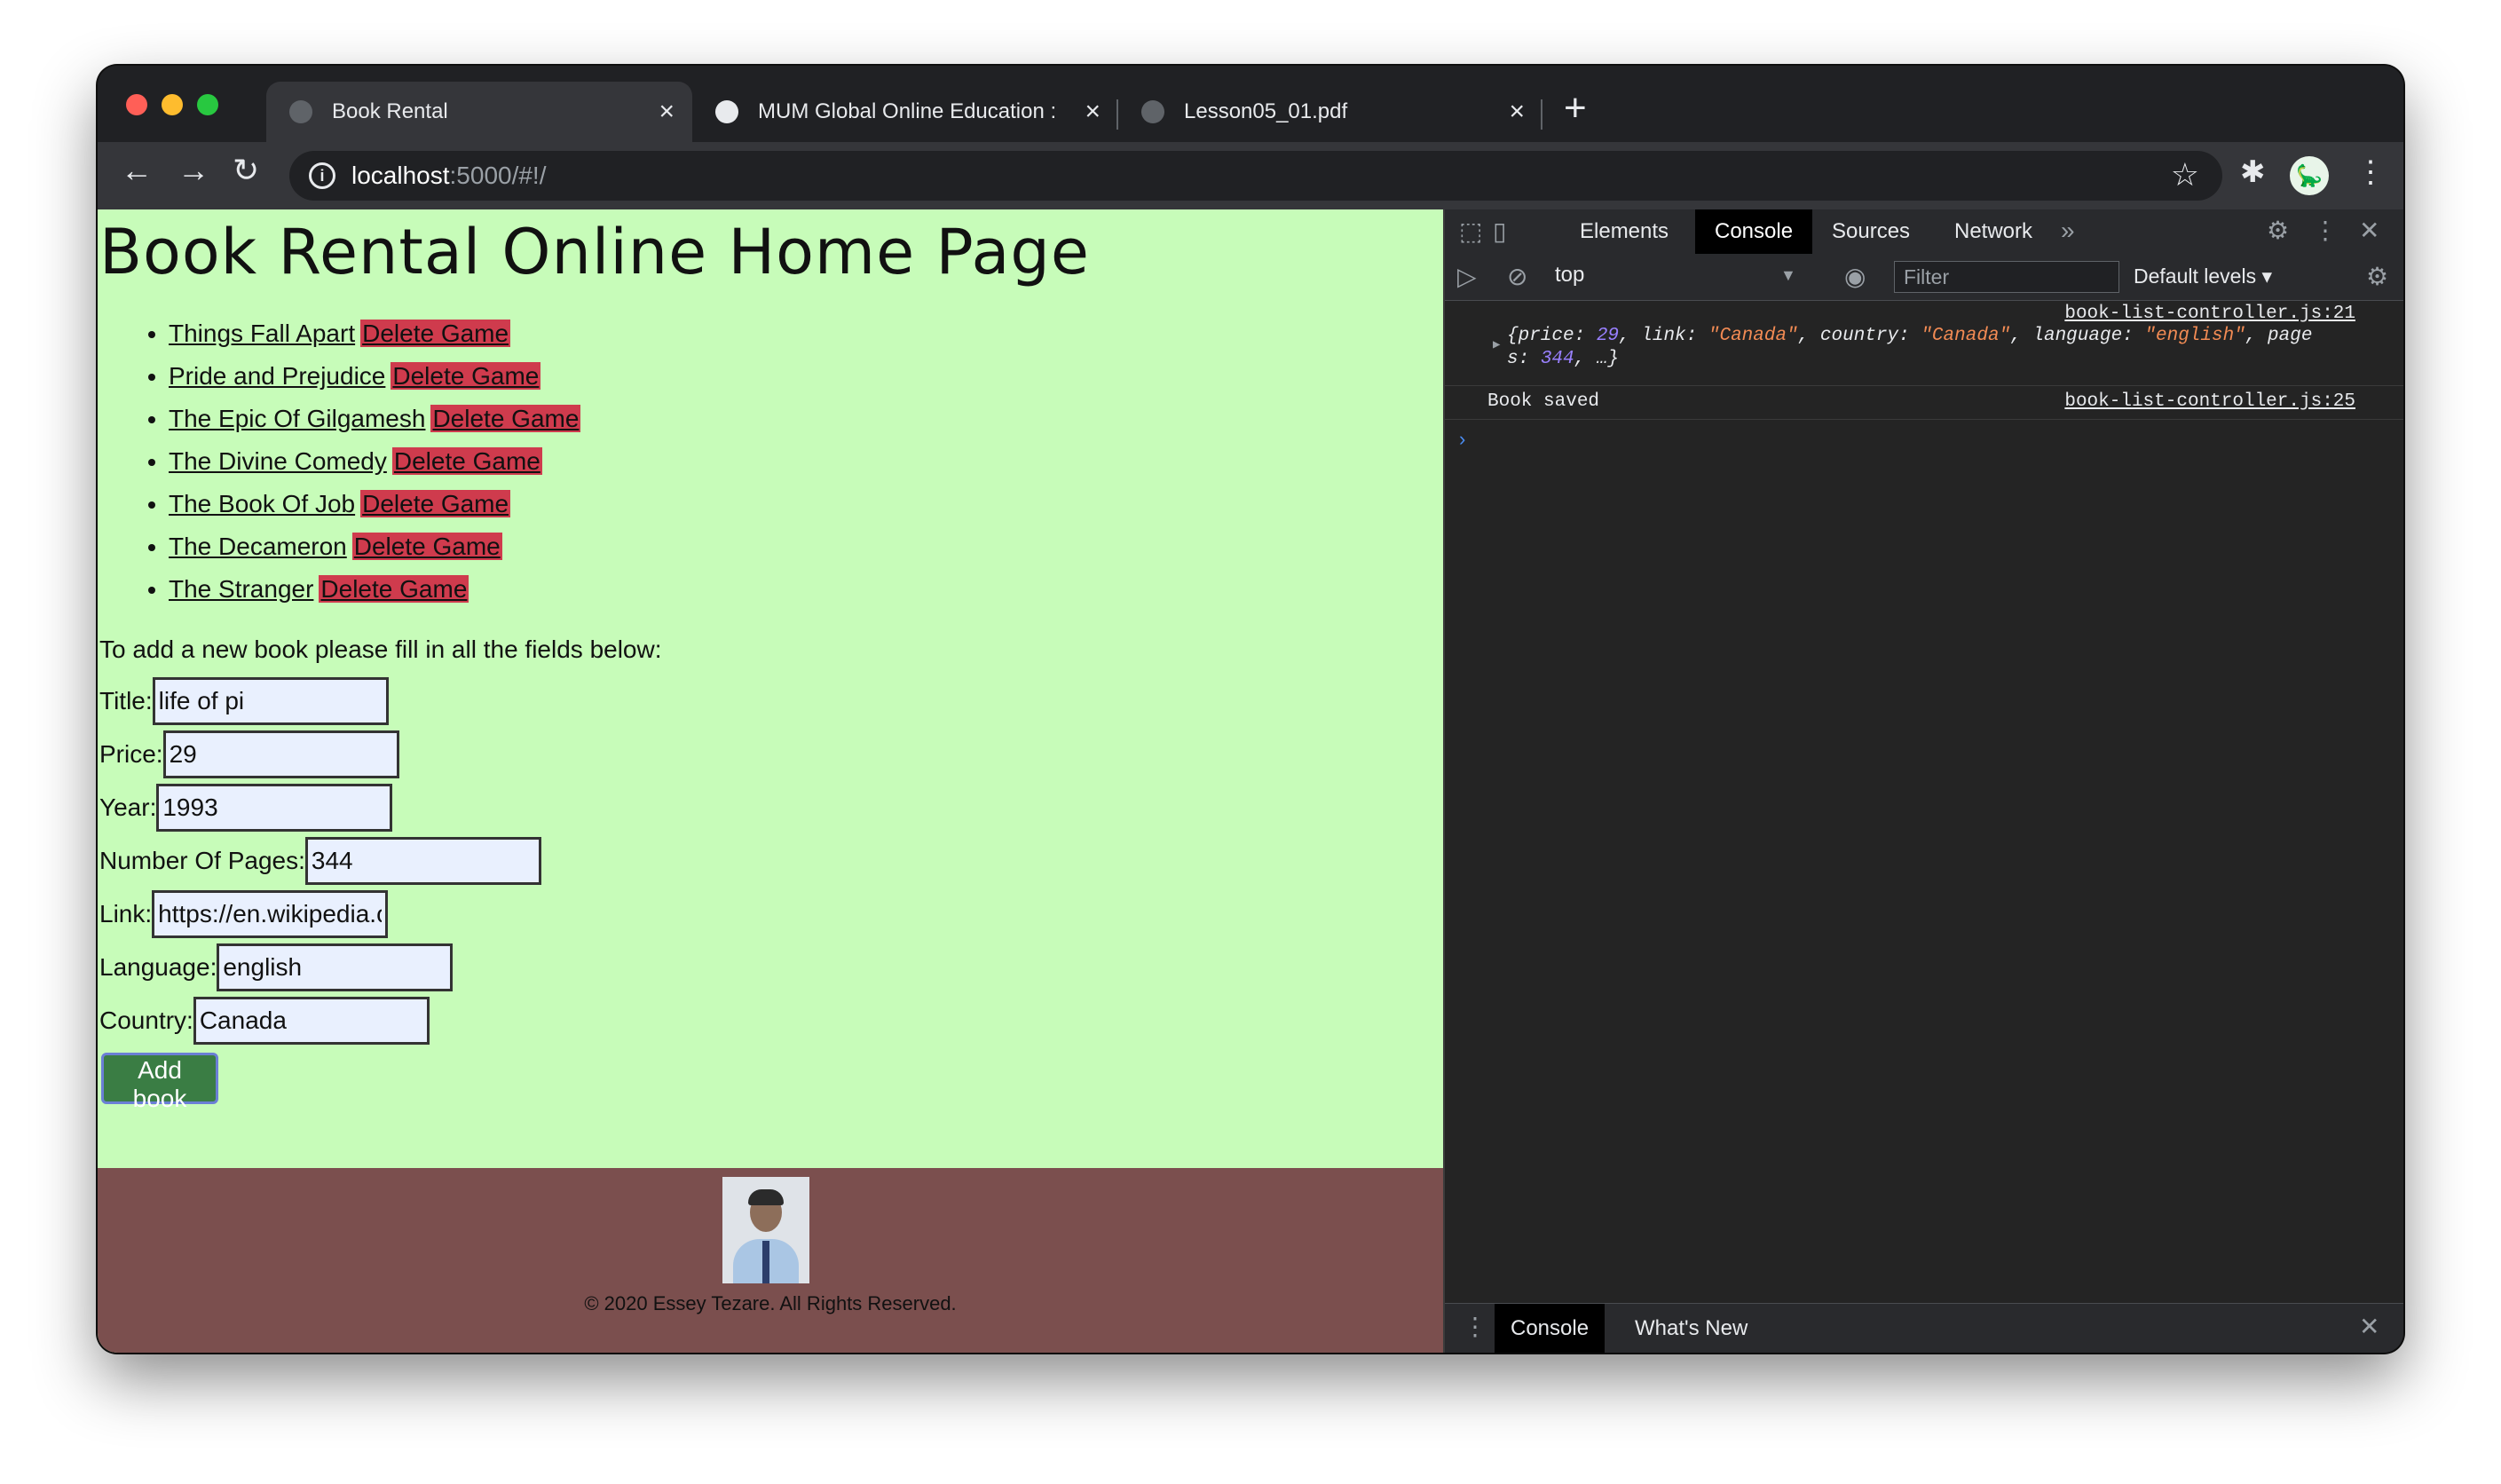 The width and height of the screenshot is (2501, 1484). I want to click on forward-icon: →, so click(194, 170).